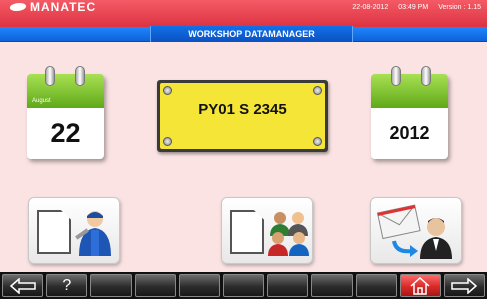  I want to click on date-calendar-tile: August 22, so click(65, 112).